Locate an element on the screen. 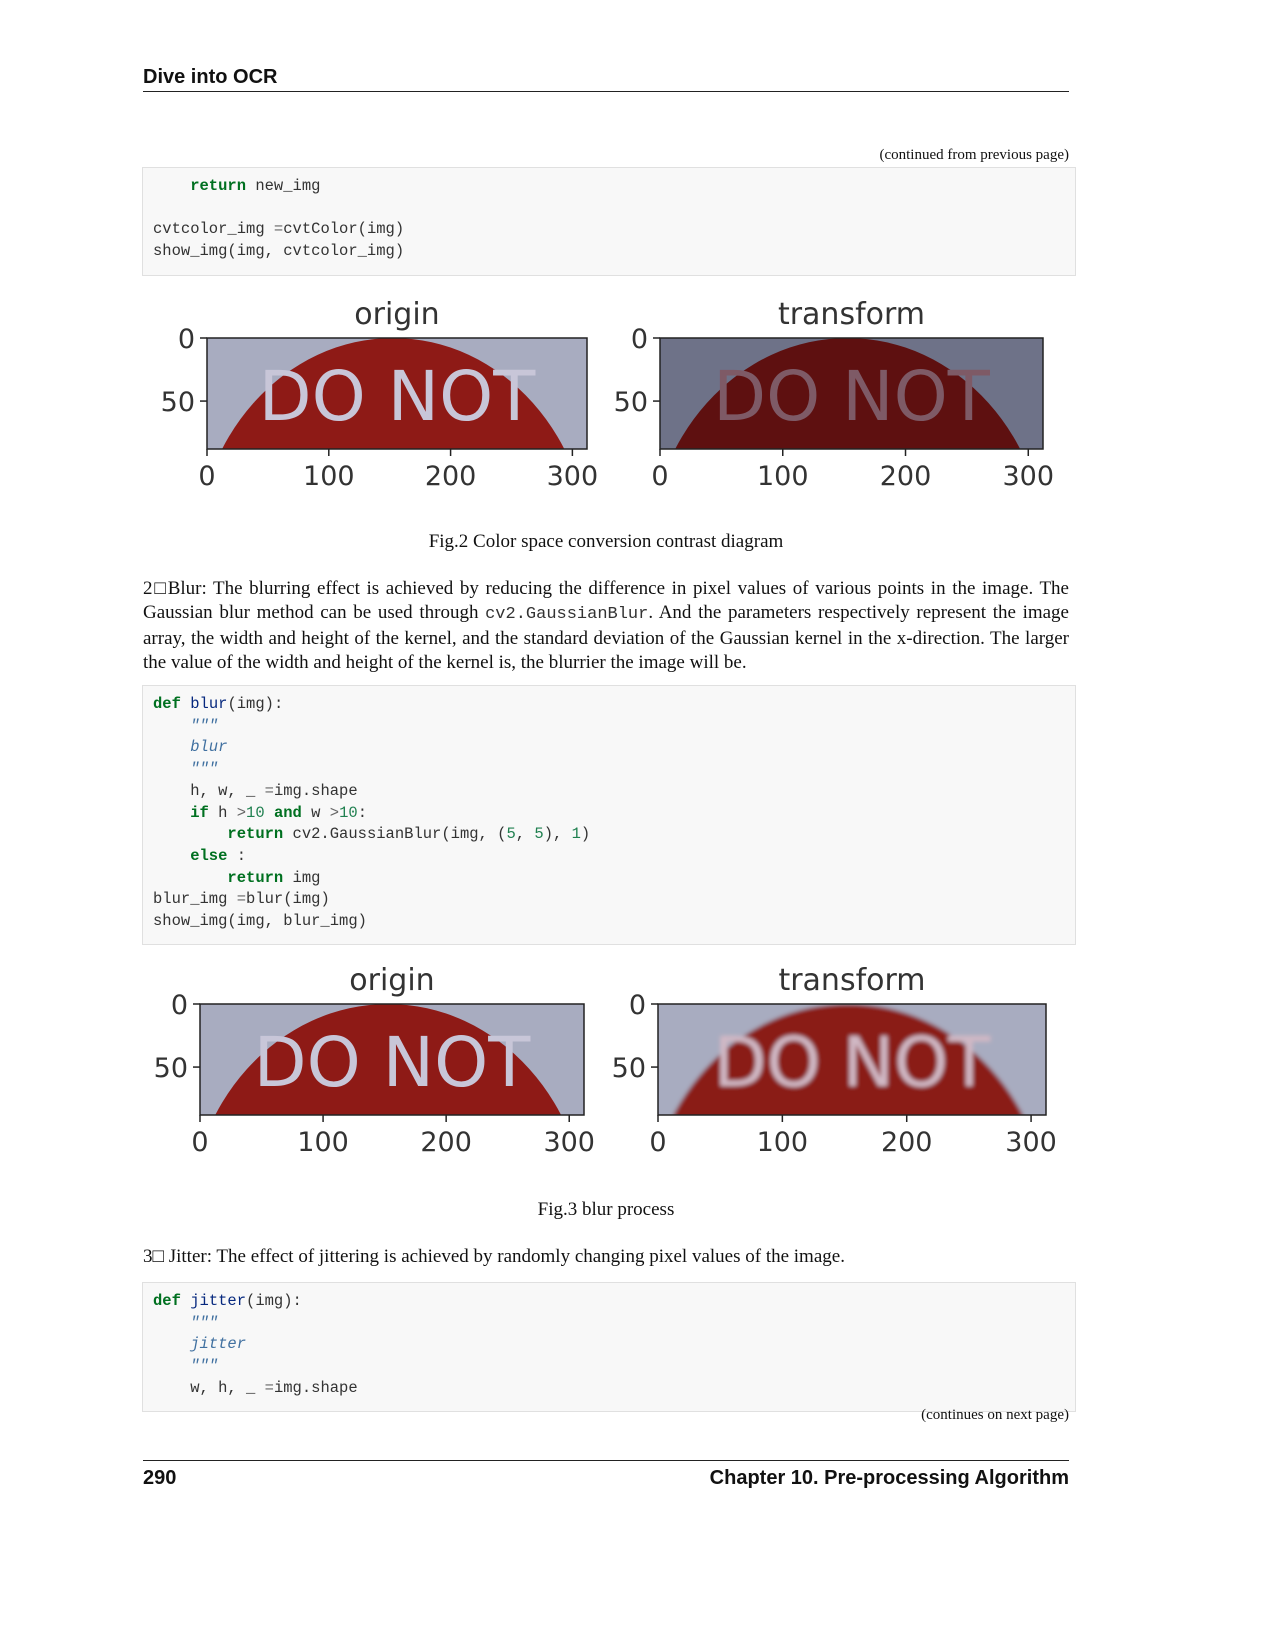  code-line: else : is located at coordinates (614, 857).